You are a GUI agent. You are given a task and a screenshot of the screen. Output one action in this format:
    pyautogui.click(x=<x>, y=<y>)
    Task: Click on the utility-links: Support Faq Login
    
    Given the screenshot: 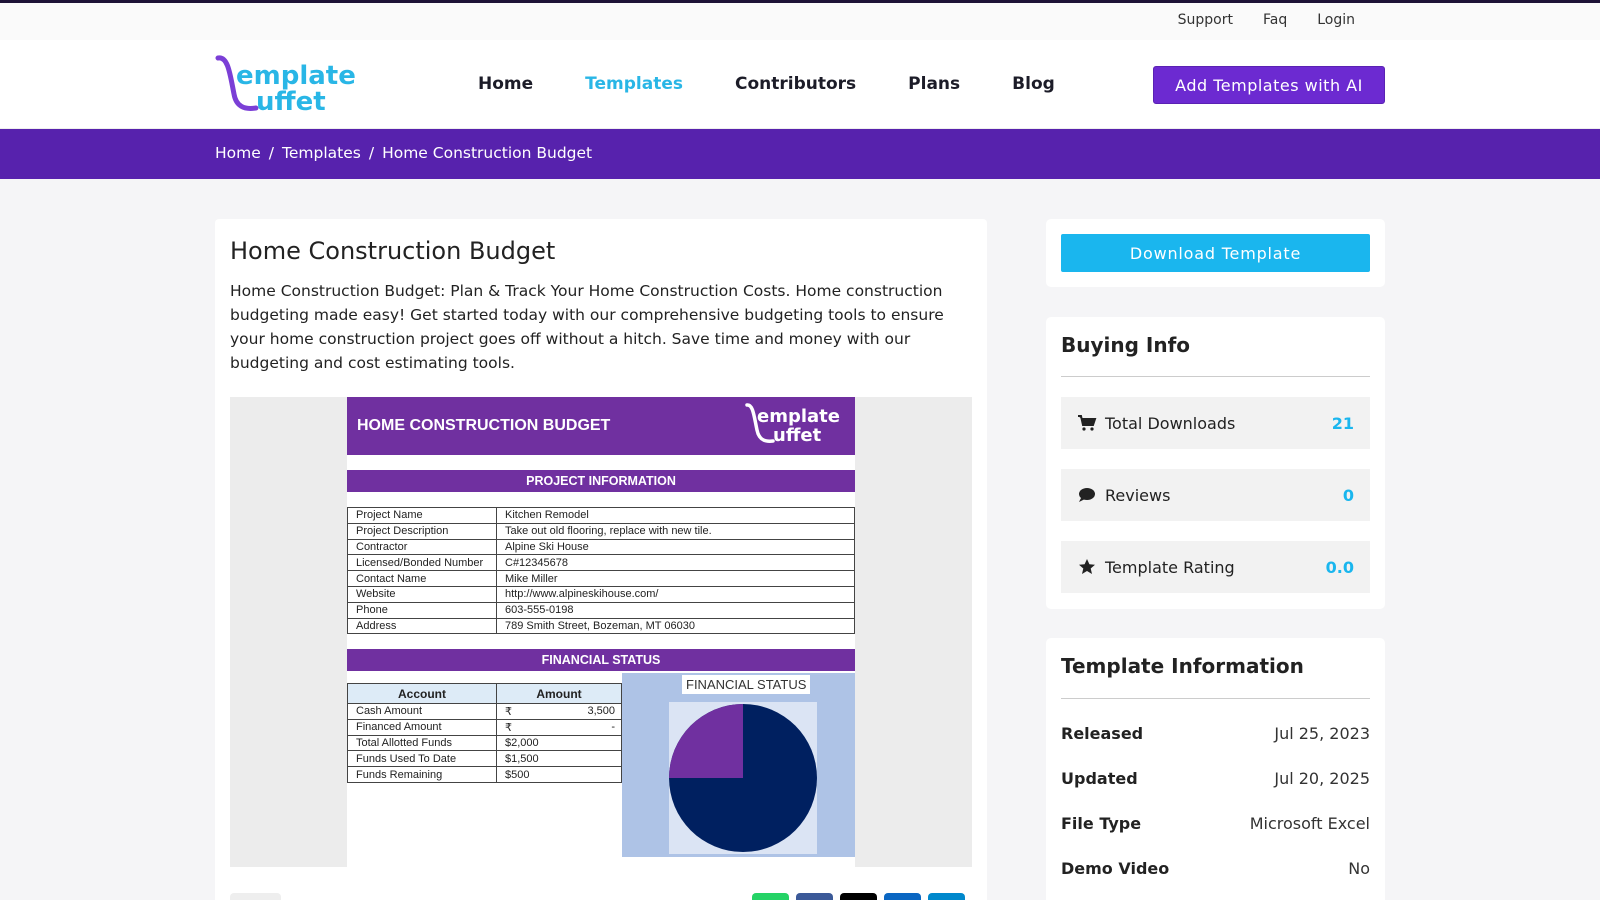 What is the action you would take?
    pyautogui.click(x=1266, y=20)
    